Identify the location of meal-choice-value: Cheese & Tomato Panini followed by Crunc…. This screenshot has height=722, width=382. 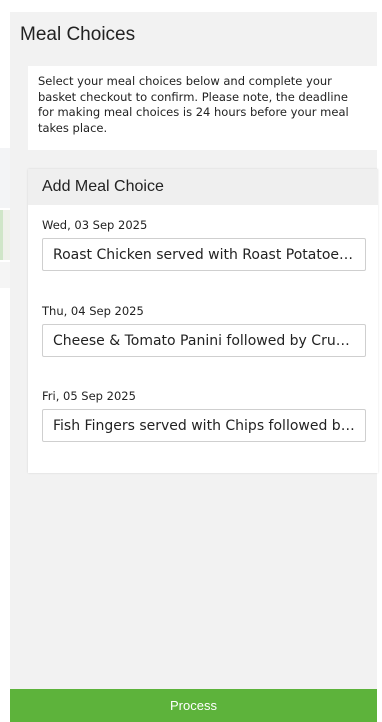
(204, 340).